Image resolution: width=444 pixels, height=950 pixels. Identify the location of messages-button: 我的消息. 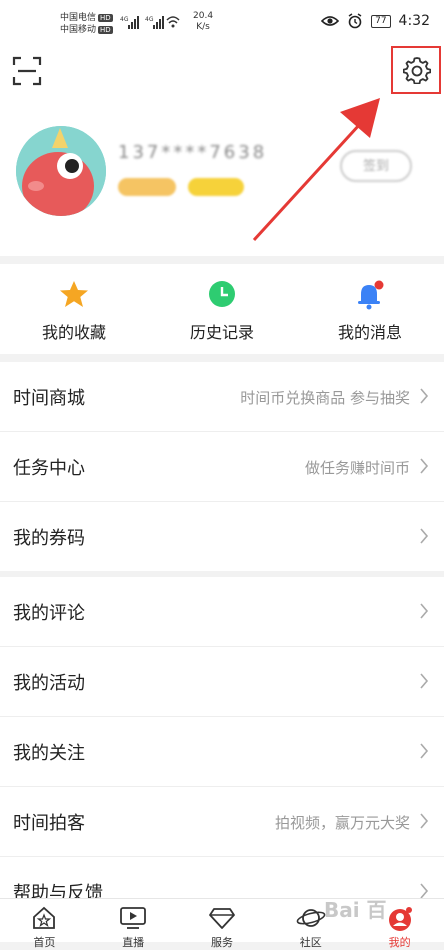
(370, 309).